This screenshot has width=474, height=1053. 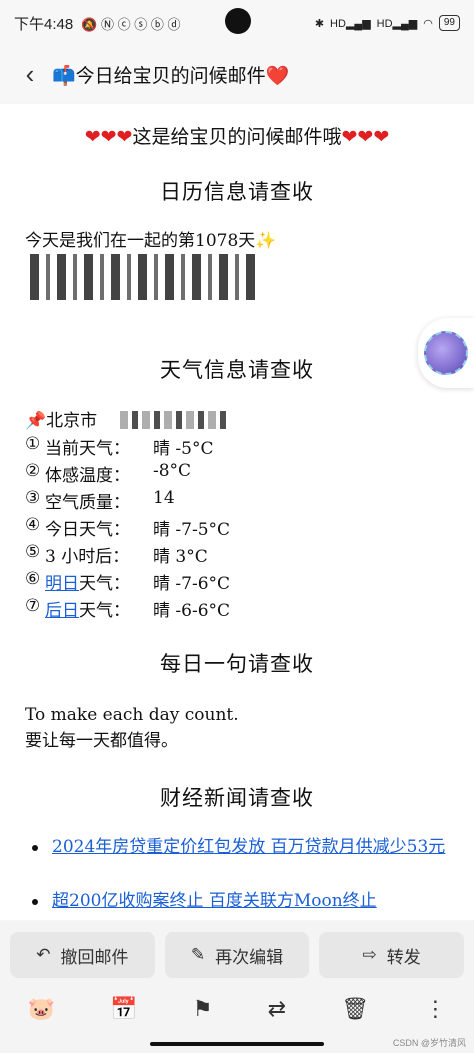 What do you see at coordinates (319, 23) in the screenshot?
I see `bluetooth-icon: ✱` at bounding box center [319, 23].